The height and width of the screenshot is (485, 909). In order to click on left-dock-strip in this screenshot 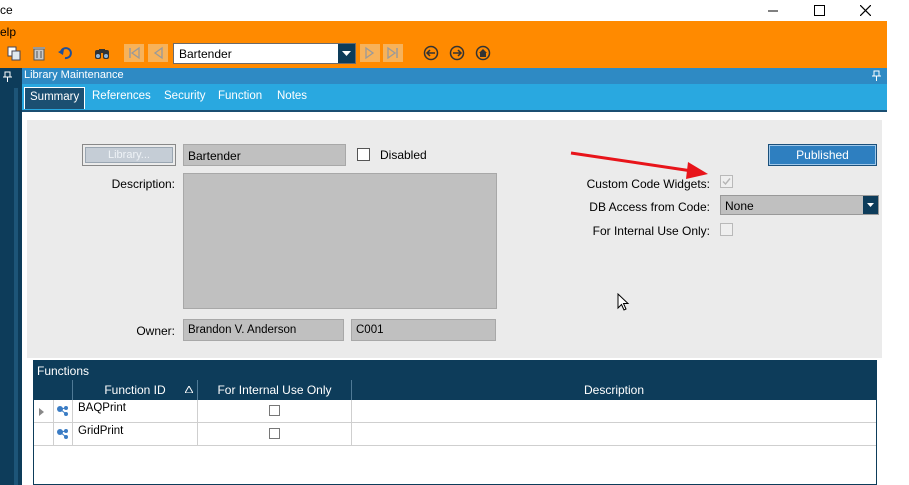, I will do `click(11, 276)`.